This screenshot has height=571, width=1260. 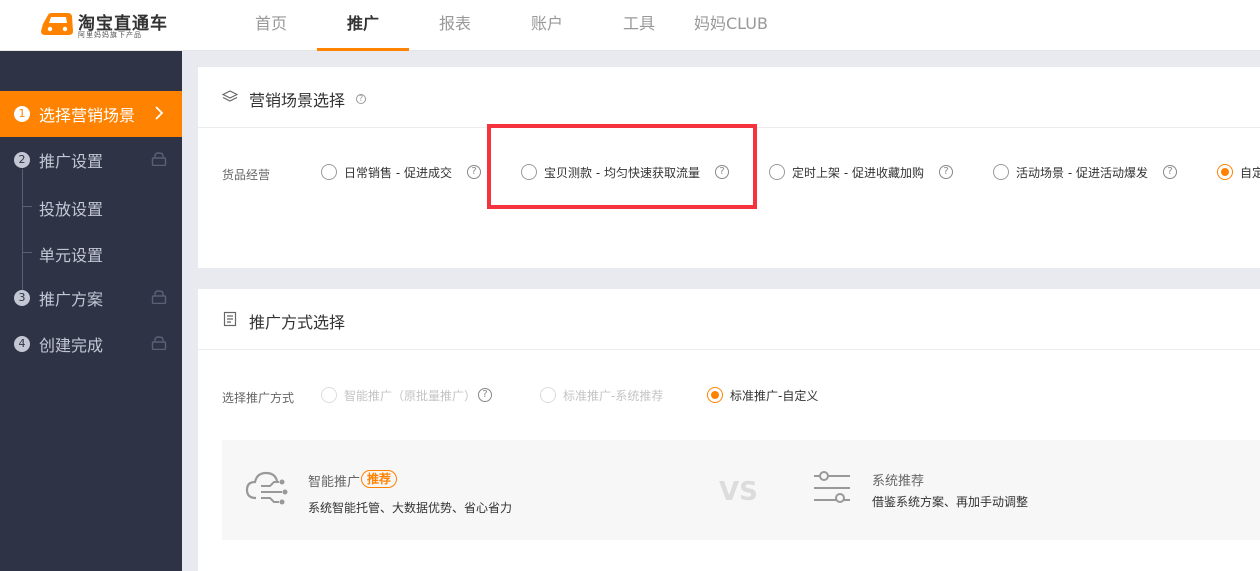 I want to click on step-number: 1, so click(x=22, y=114).